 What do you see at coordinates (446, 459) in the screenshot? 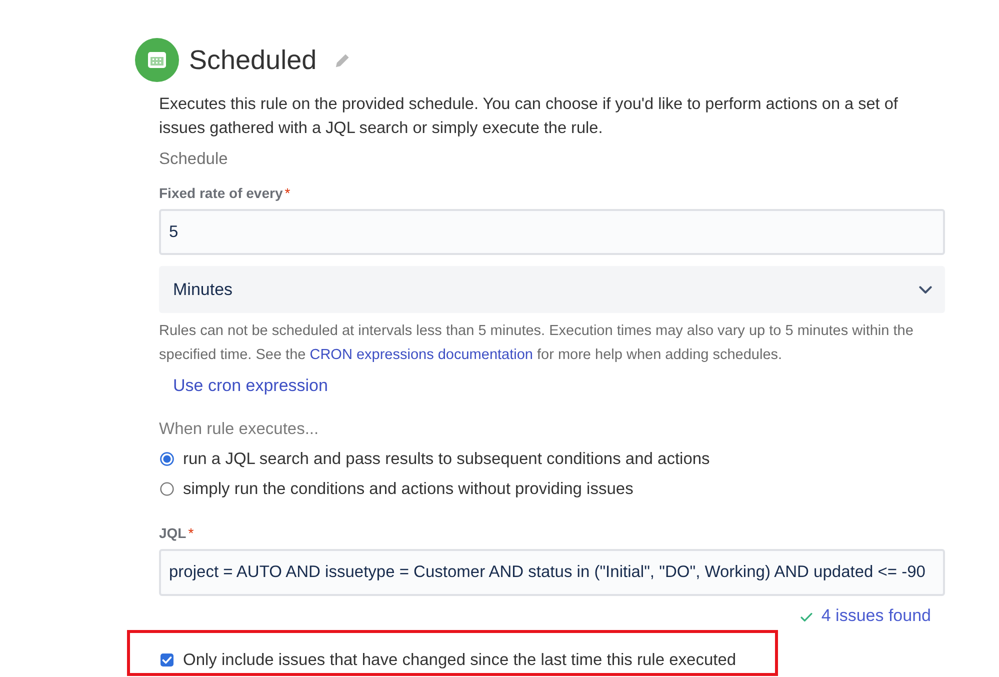
I see `radio-label: run a JQL search and pass results to subsequent conditions and actions` at bounding box center [446, 459].